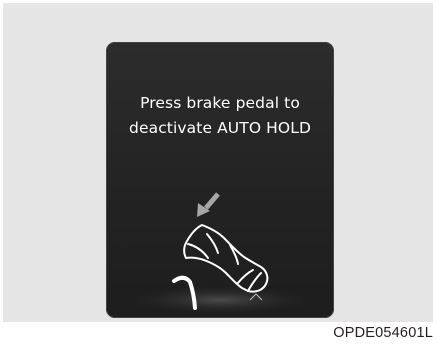 Image resolution: width=437 pixels, height=344 pixels. Describe the element at coordinates (220, 103) in the screenshot. I see `message-line-1: Press brake pedal to` at that location.